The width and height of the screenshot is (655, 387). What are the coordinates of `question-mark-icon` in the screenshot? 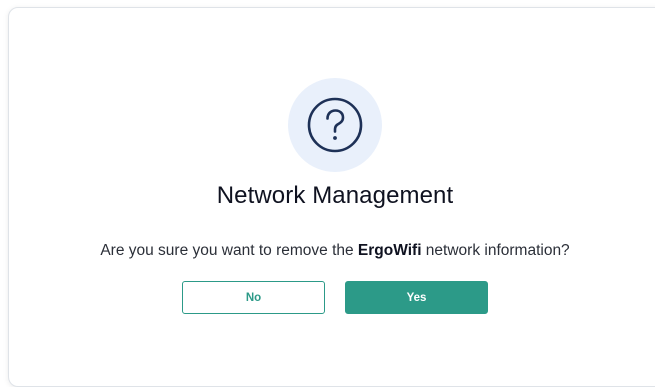 It's located at (335, 125).